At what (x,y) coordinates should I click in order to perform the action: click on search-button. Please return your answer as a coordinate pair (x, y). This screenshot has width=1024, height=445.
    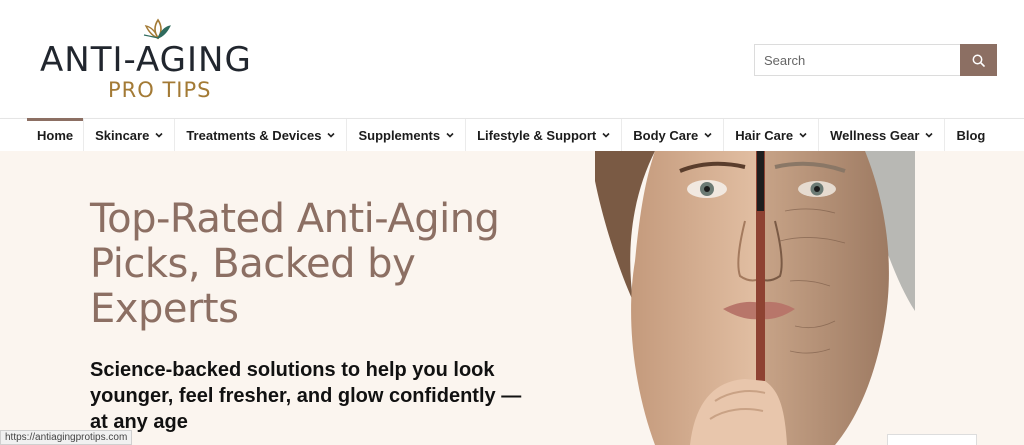
    Looking at the image, I should click on (978, 60).